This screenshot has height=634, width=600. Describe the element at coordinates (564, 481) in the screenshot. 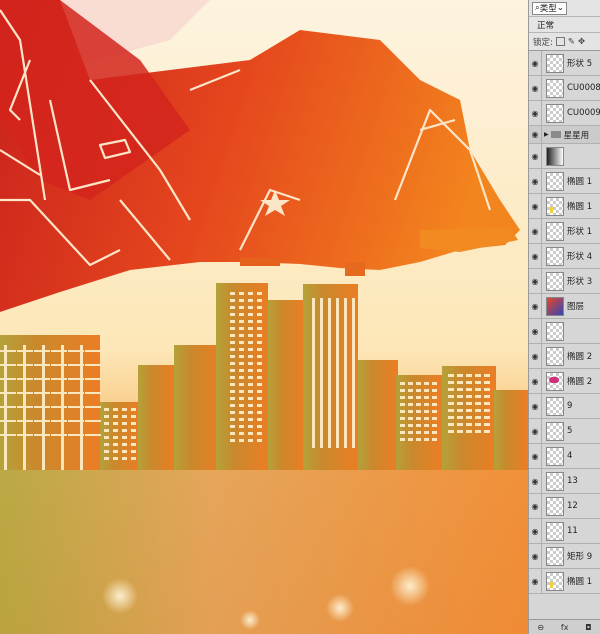

I see `layer-row: ◉ 13` at that location.